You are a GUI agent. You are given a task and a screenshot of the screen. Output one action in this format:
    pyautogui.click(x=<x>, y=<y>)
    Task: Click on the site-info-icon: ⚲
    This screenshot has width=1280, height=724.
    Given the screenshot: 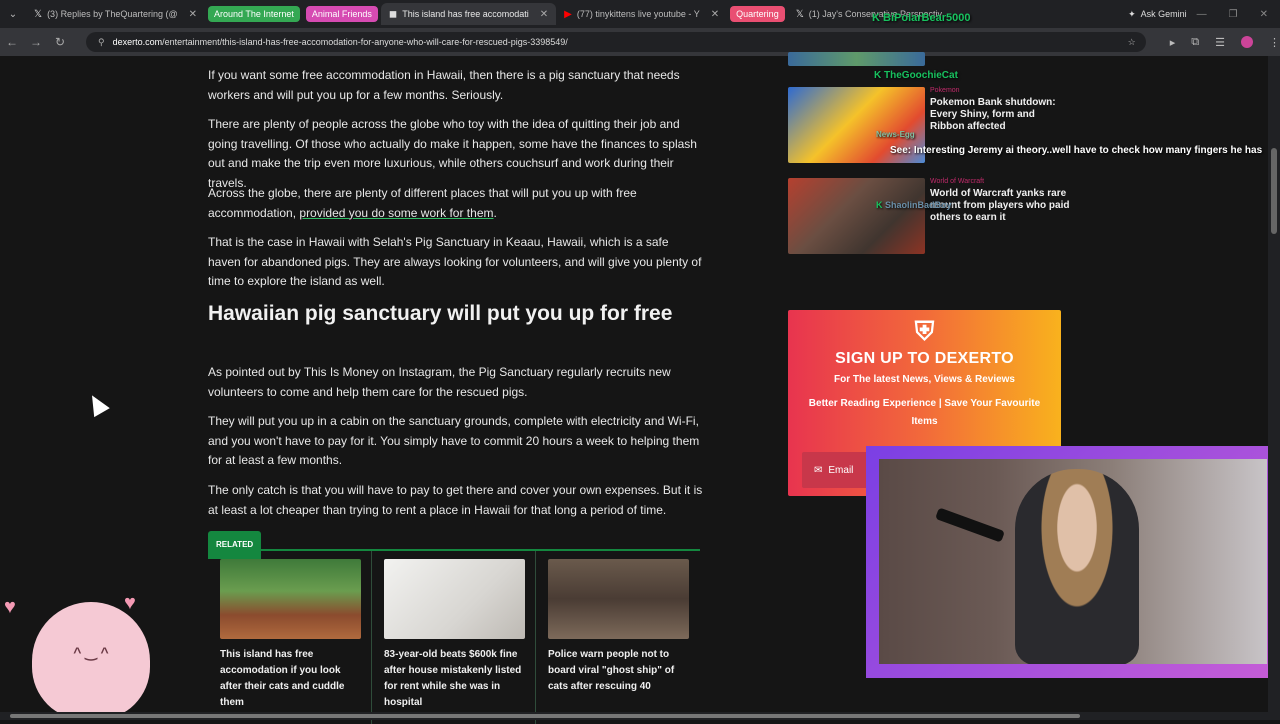 What is the action you would take?
    pyautogui.click(x=101, y=42)
    